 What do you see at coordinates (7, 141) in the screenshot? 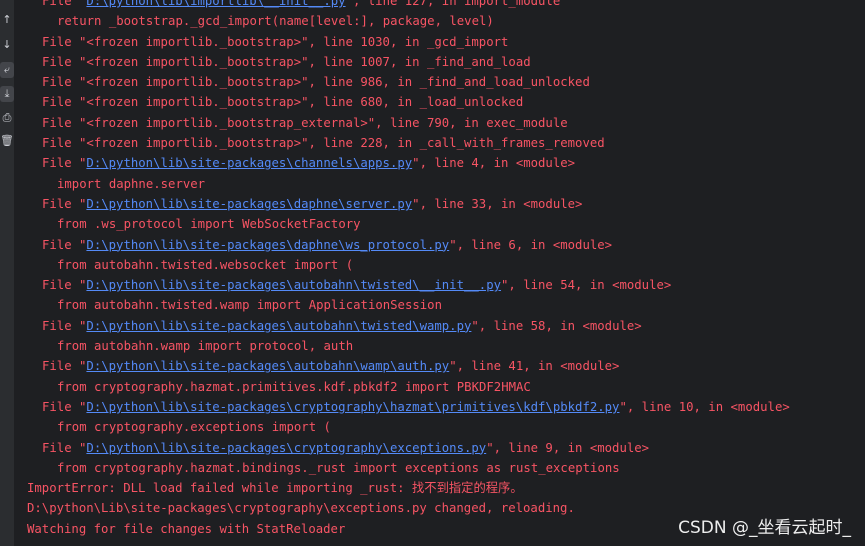
I see `trash-icon: 🗑` at bounding box center [7, 141].